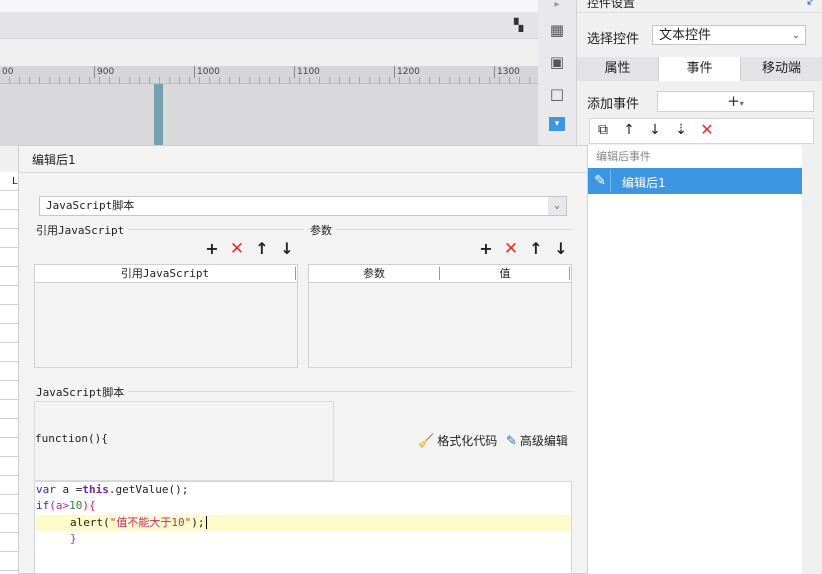 The height and width of the screenshot is (574, 822). I want to click on event-type-select: JavaScript脚本 ⌄, so click(303, 206).